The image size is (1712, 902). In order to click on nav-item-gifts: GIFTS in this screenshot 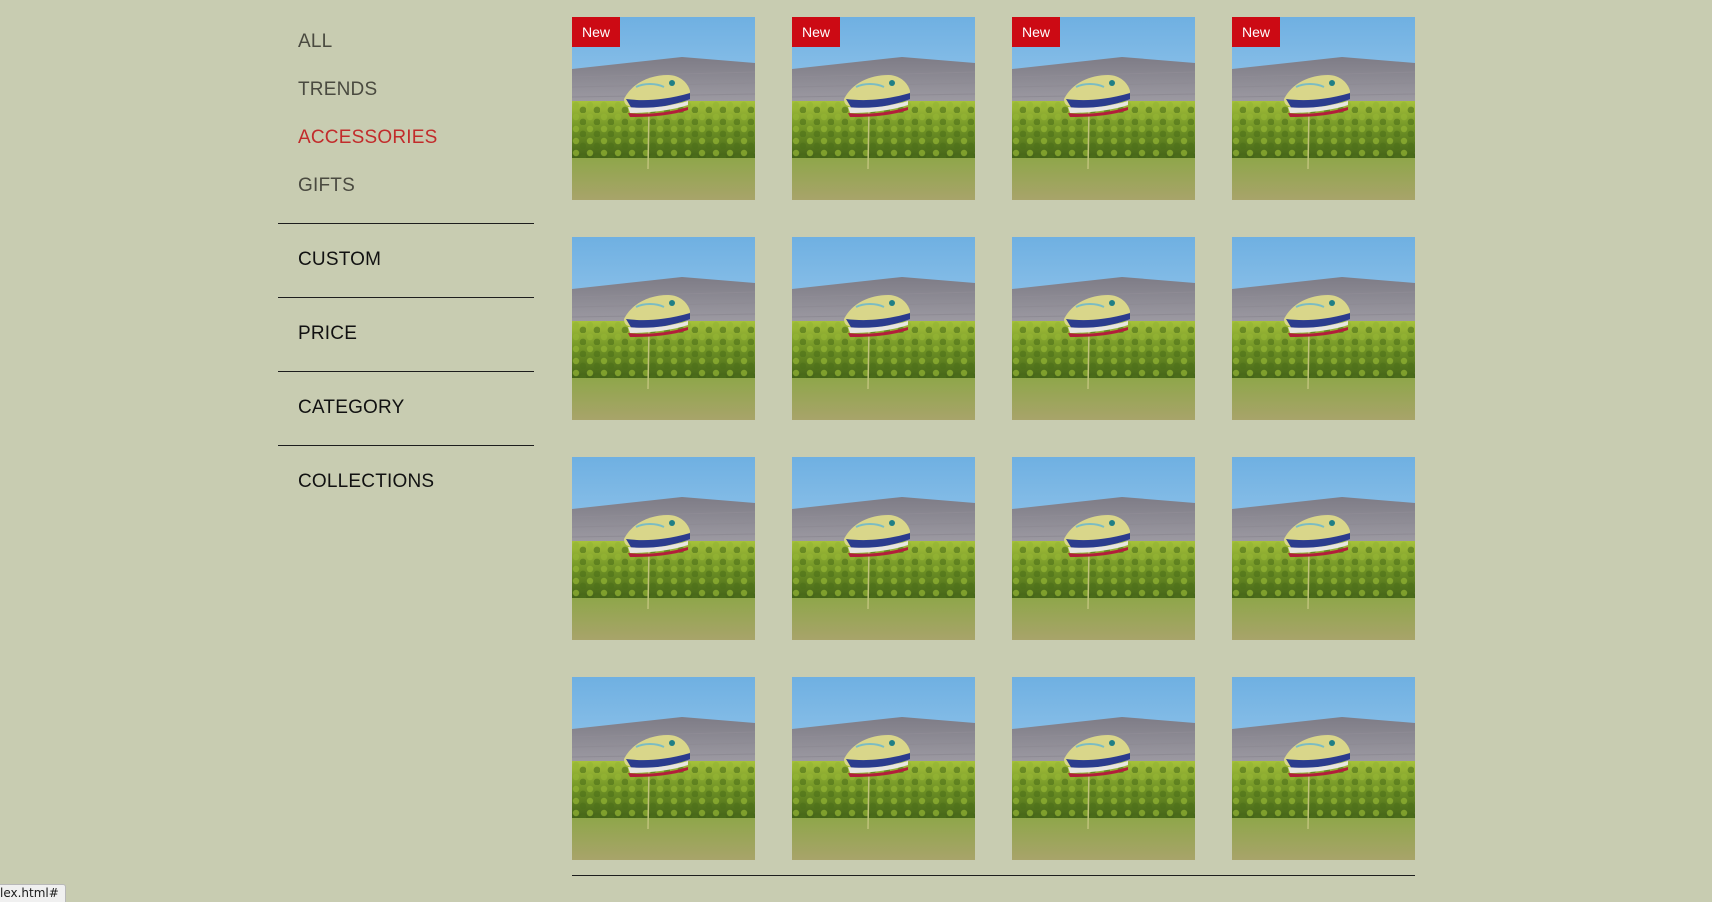, I will do `click(326, 186)`.